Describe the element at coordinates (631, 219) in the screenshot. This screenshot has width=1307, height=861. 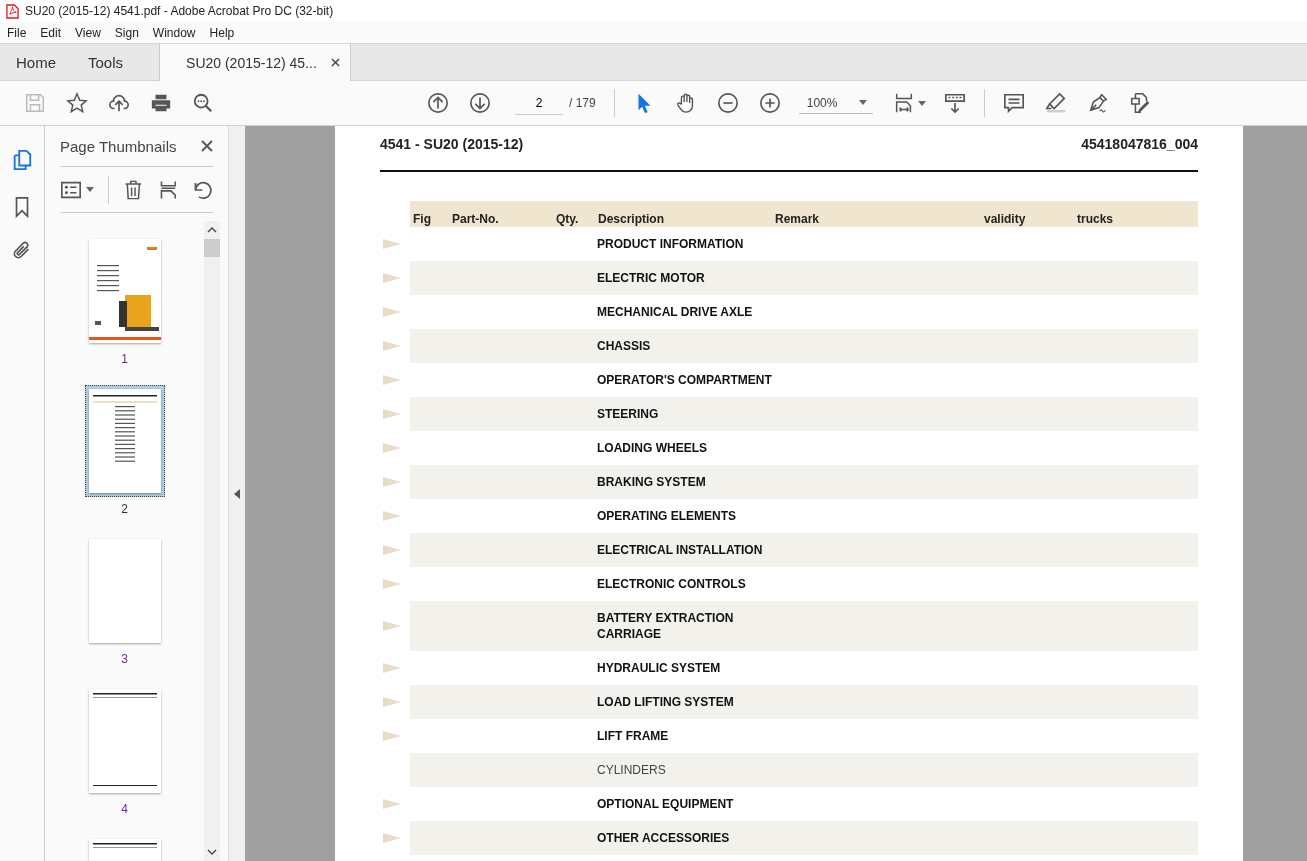
I see `column-header: Description` at that location.